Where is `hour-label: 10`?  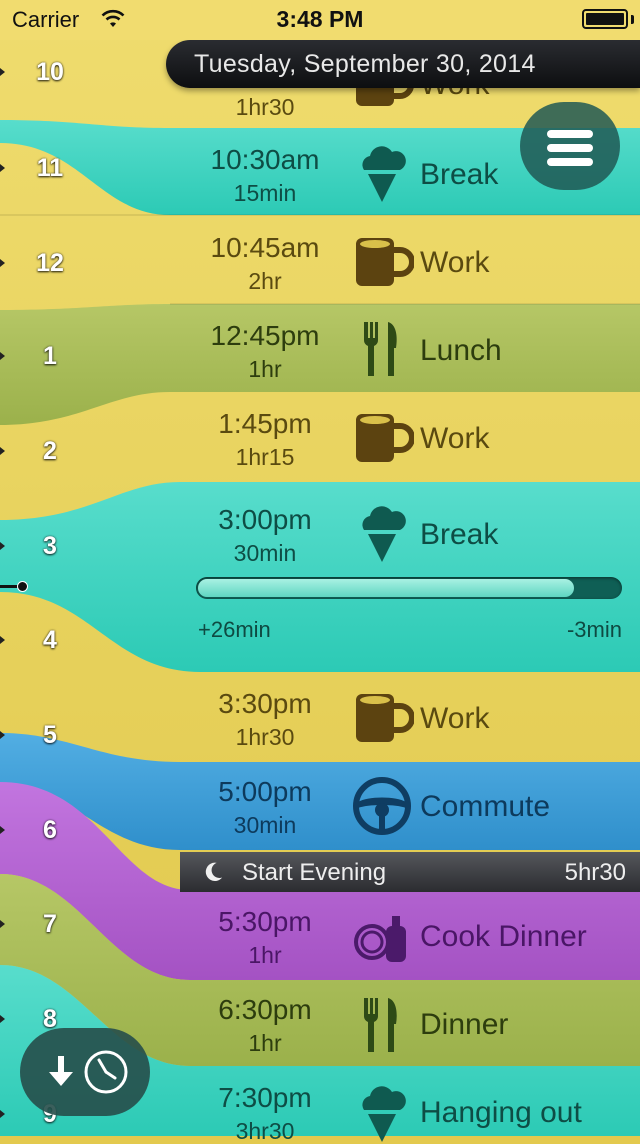 hour-label: 10 is located at coordinates (50, 72).